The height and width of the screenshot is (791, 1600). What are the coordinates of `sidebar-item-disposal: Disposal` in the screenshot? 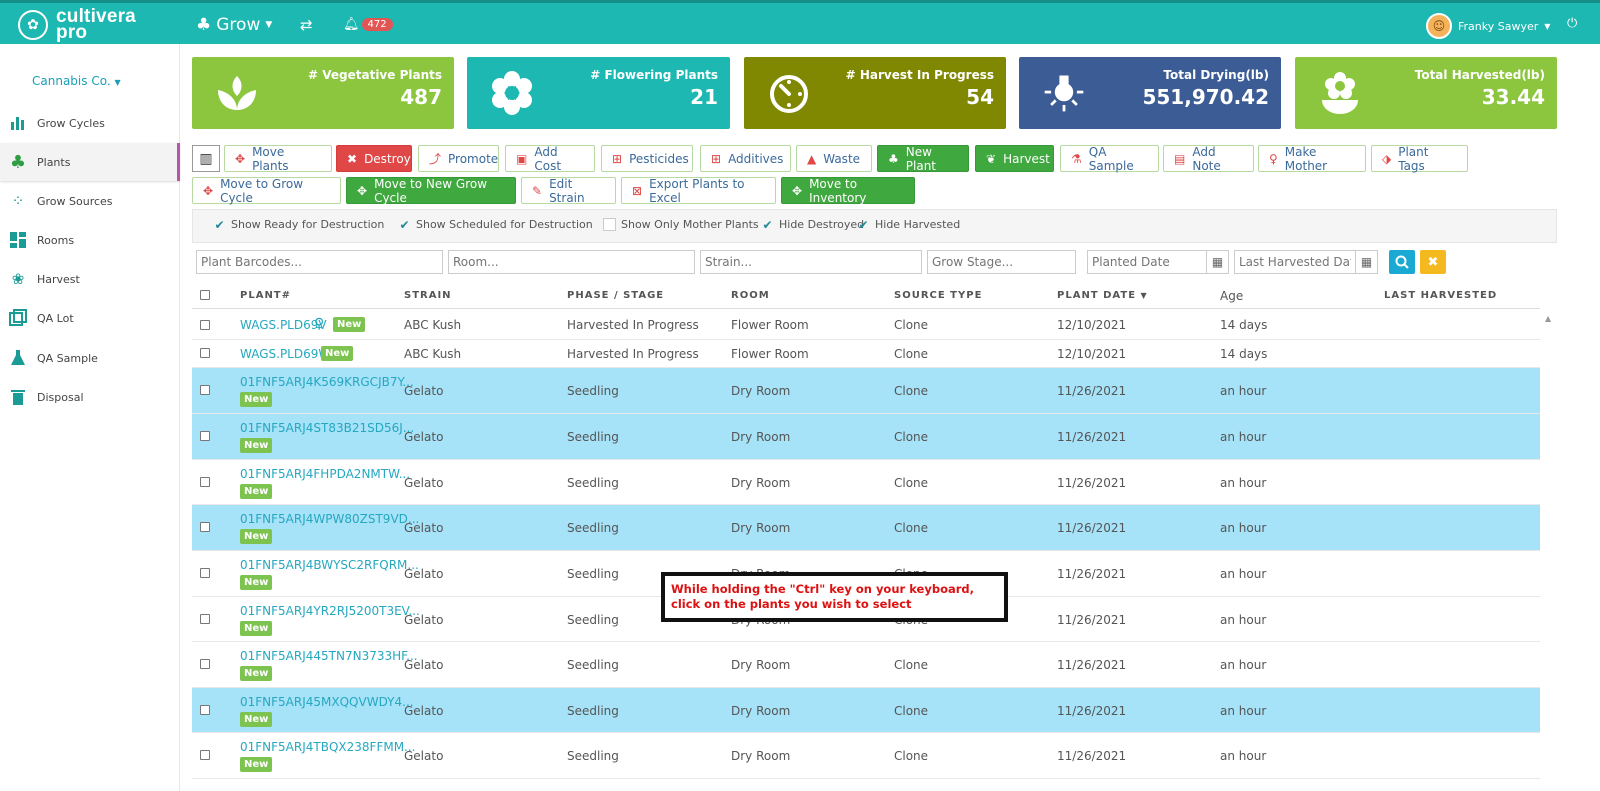 It's located at (90, 397).